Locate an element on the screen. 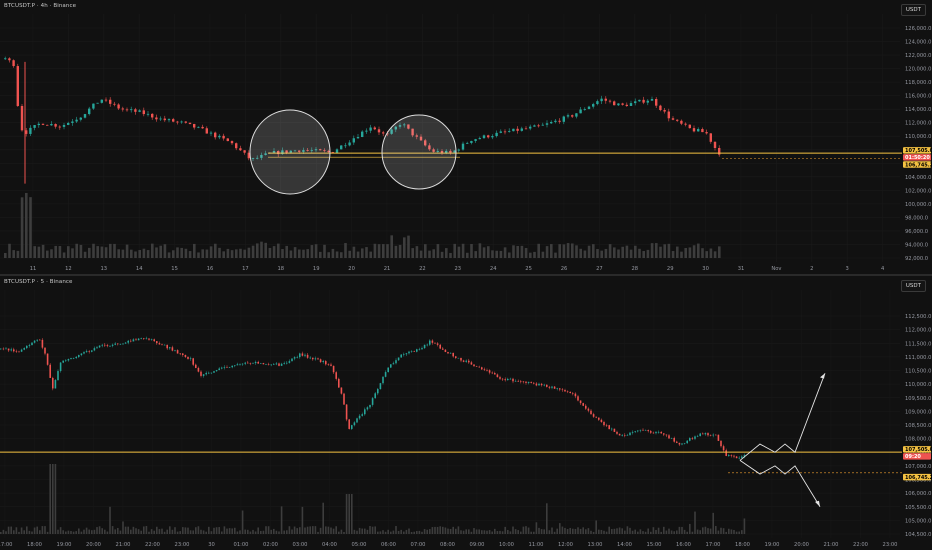  x-tick-label: 21:00 is located at coordinates (123, 545).